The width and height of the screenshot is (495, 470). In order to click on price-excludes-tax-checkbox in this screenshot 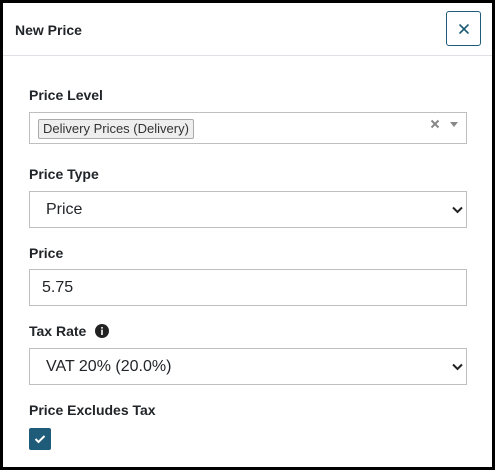, I will do `click(40, 439)`.